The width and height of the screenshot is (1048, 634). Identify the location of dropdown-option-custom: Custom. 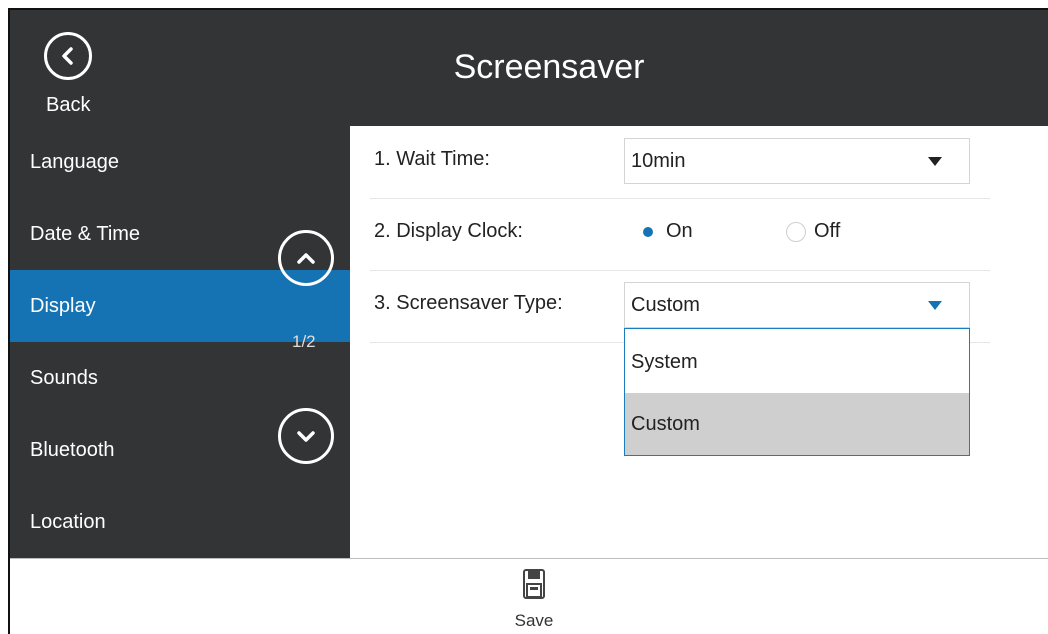
(797, 424).